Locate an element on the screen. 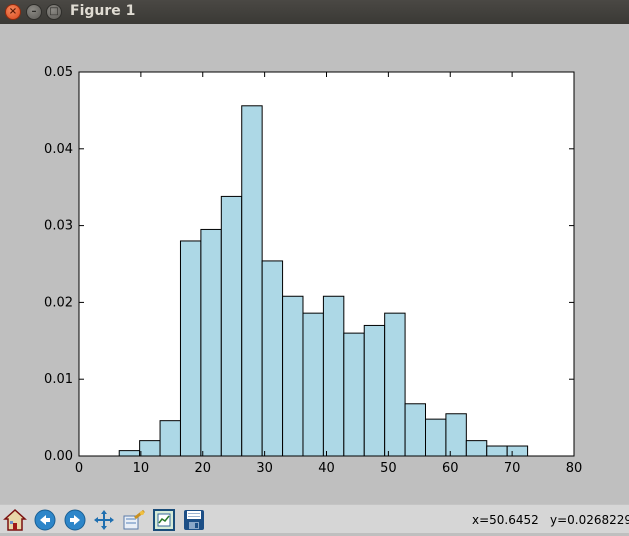 Image resolution: width=629 pixels, height=536 pixels. x-tick-label: 10 is located at coordinates (141, 468).